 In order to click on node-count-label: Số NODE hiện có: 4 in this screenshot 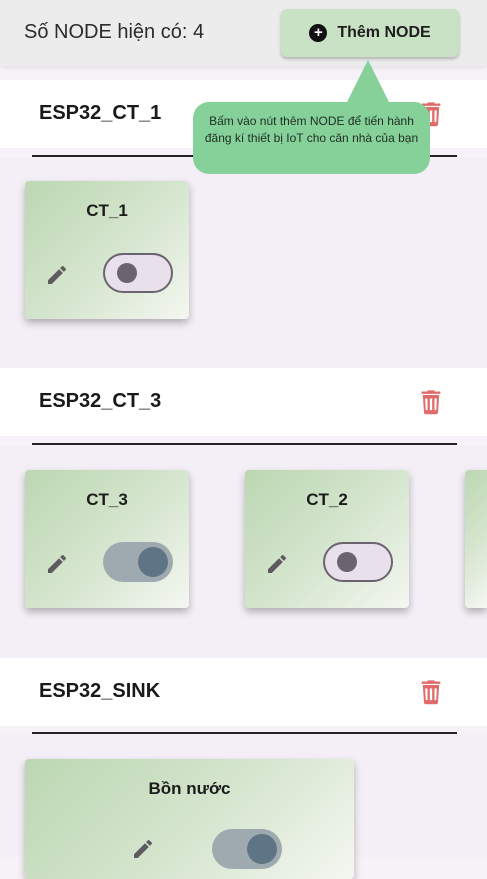, I will do `click(114, 32)`.